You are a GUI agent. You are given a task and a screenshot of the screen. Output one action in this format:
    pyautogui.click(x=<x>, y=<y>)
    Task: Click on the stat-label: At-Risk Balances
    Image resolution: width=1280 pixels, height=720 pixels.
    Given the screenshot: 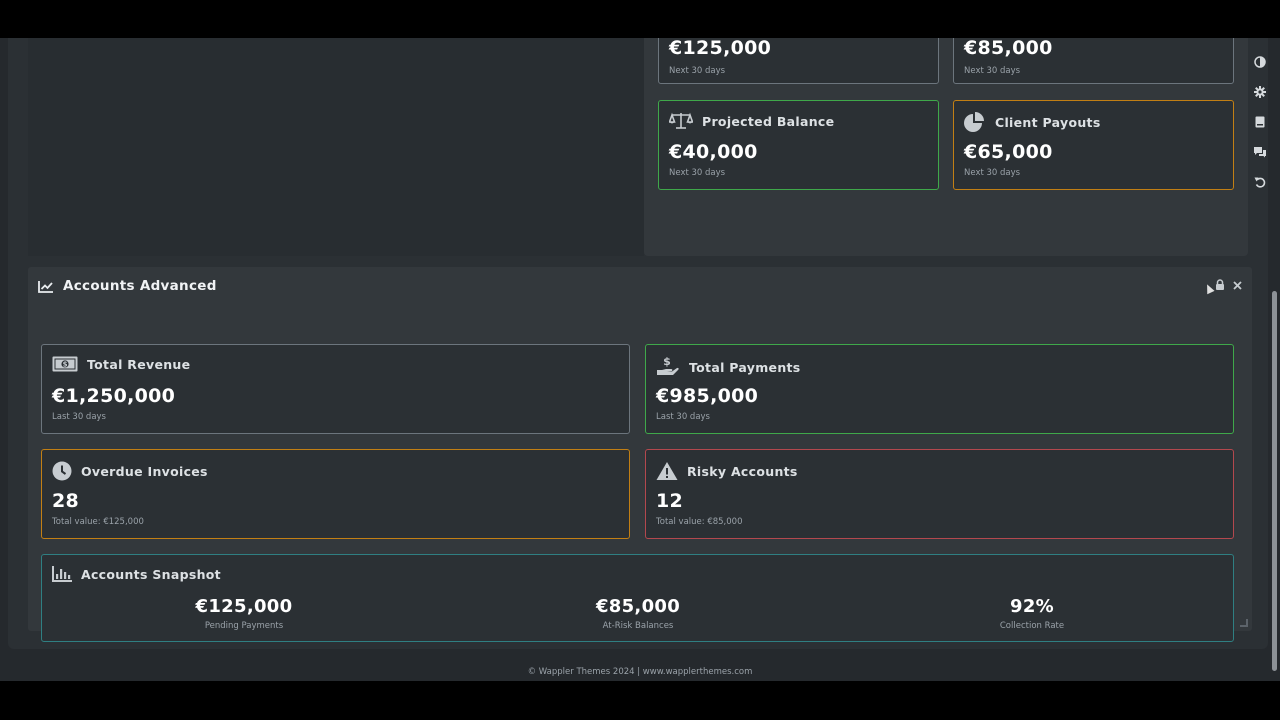 What is the action you would take?
    pyautogui.click(x=638, y=626)
    